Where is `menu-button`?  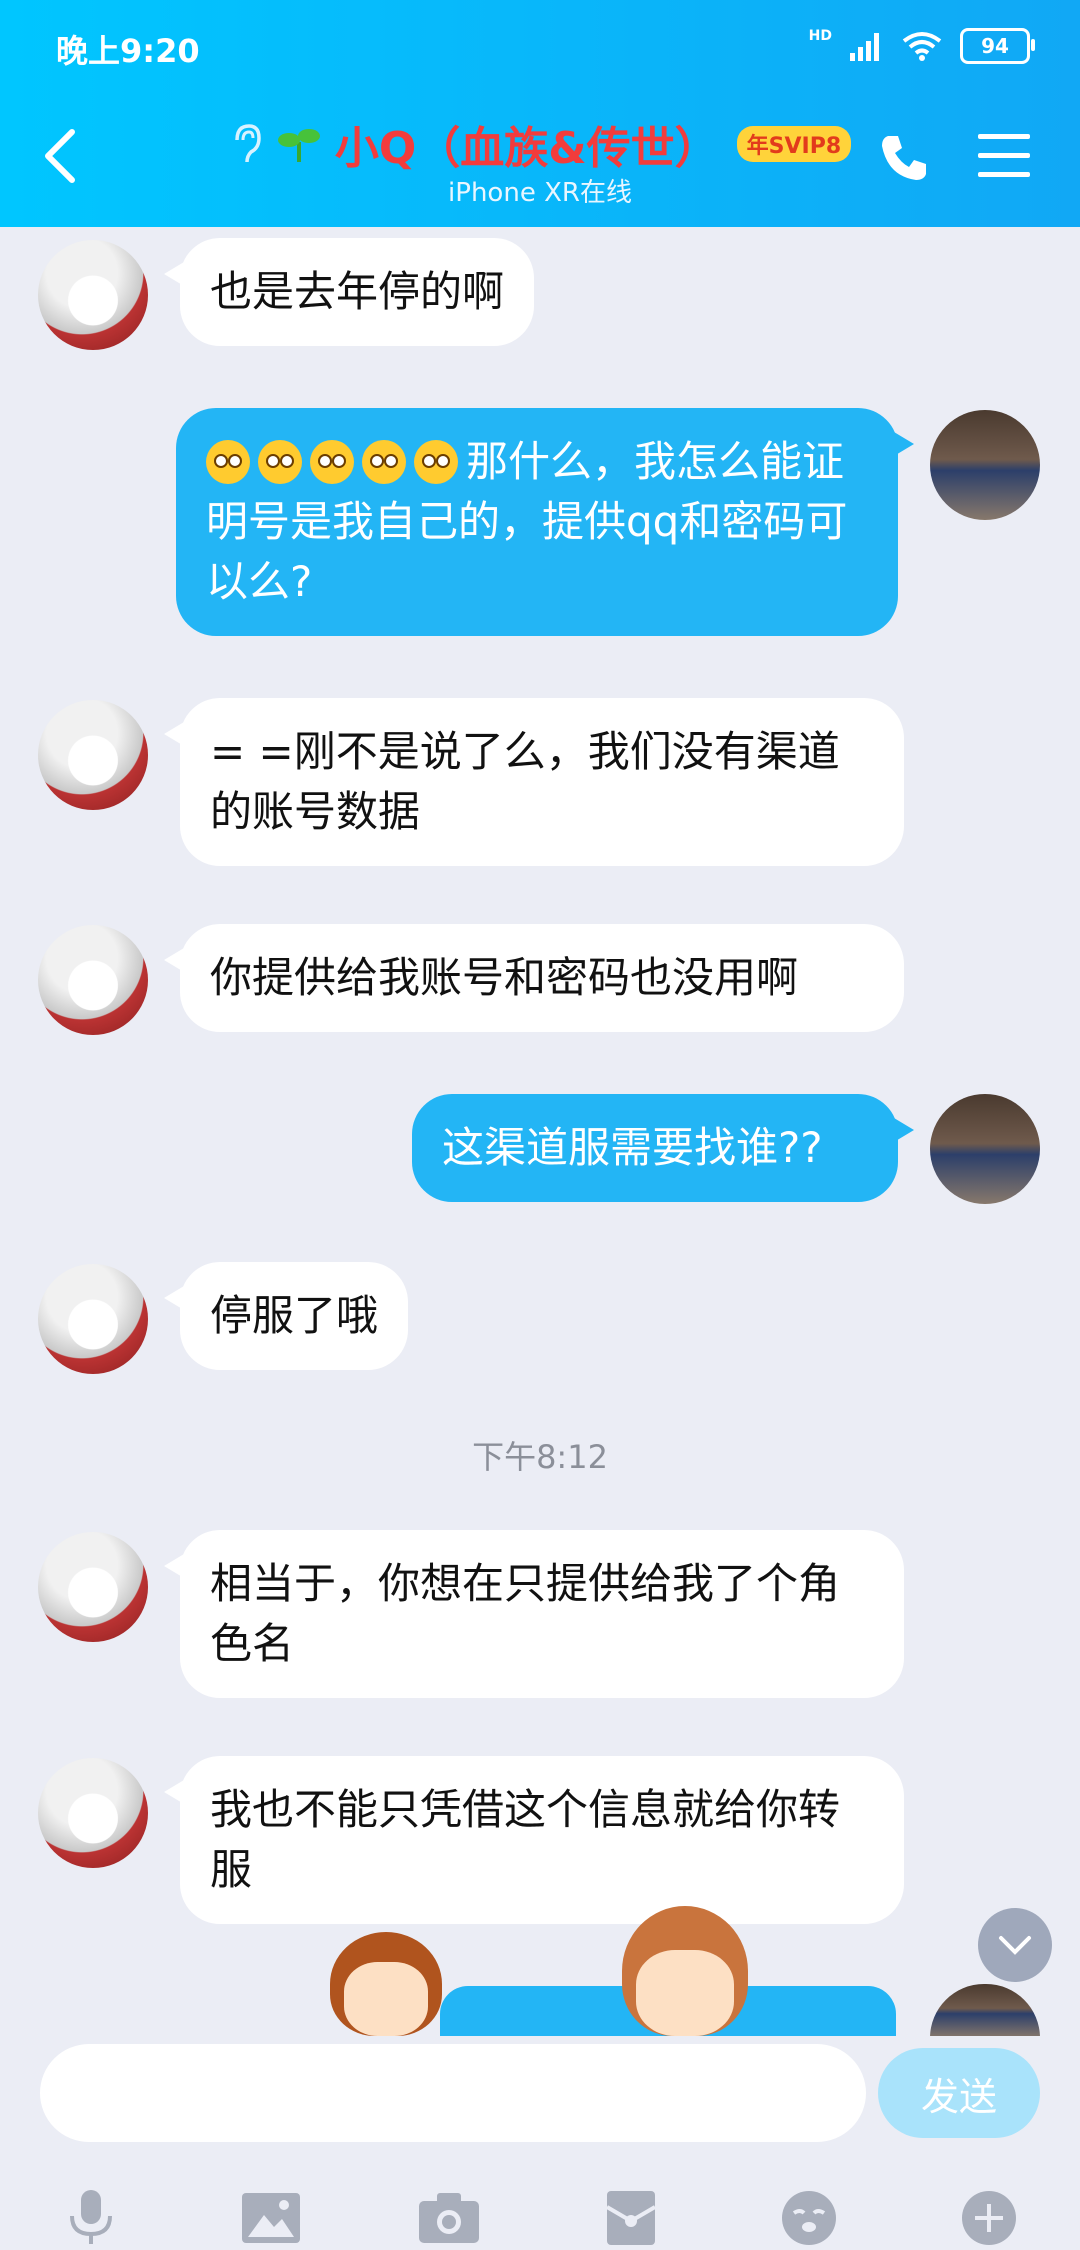
menu-button is located at coordinates (1004, 156).